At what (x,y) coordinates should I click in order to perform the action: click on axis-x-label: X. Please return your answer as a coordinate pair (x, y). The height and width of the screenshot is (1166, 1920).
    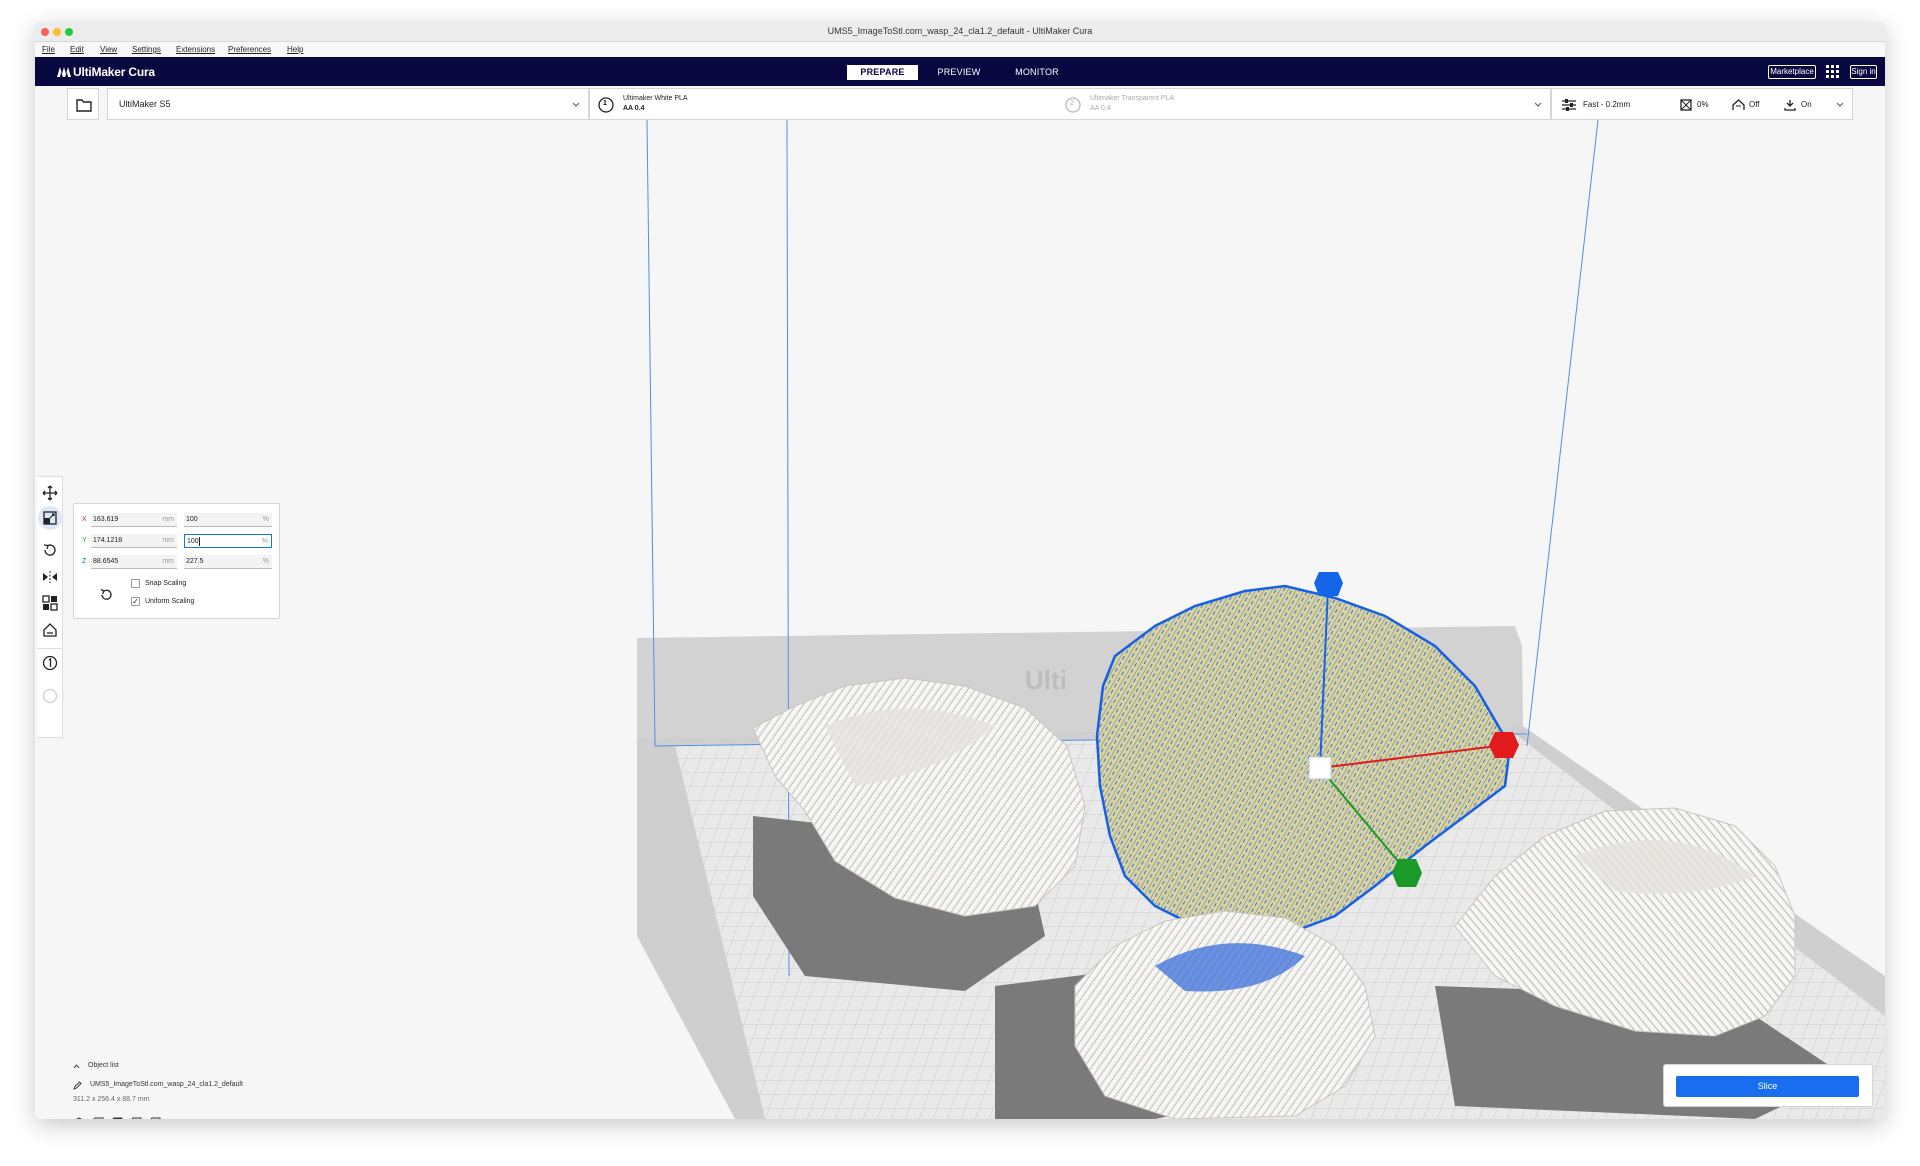
    Looking at the image, I should click on (84, 519).